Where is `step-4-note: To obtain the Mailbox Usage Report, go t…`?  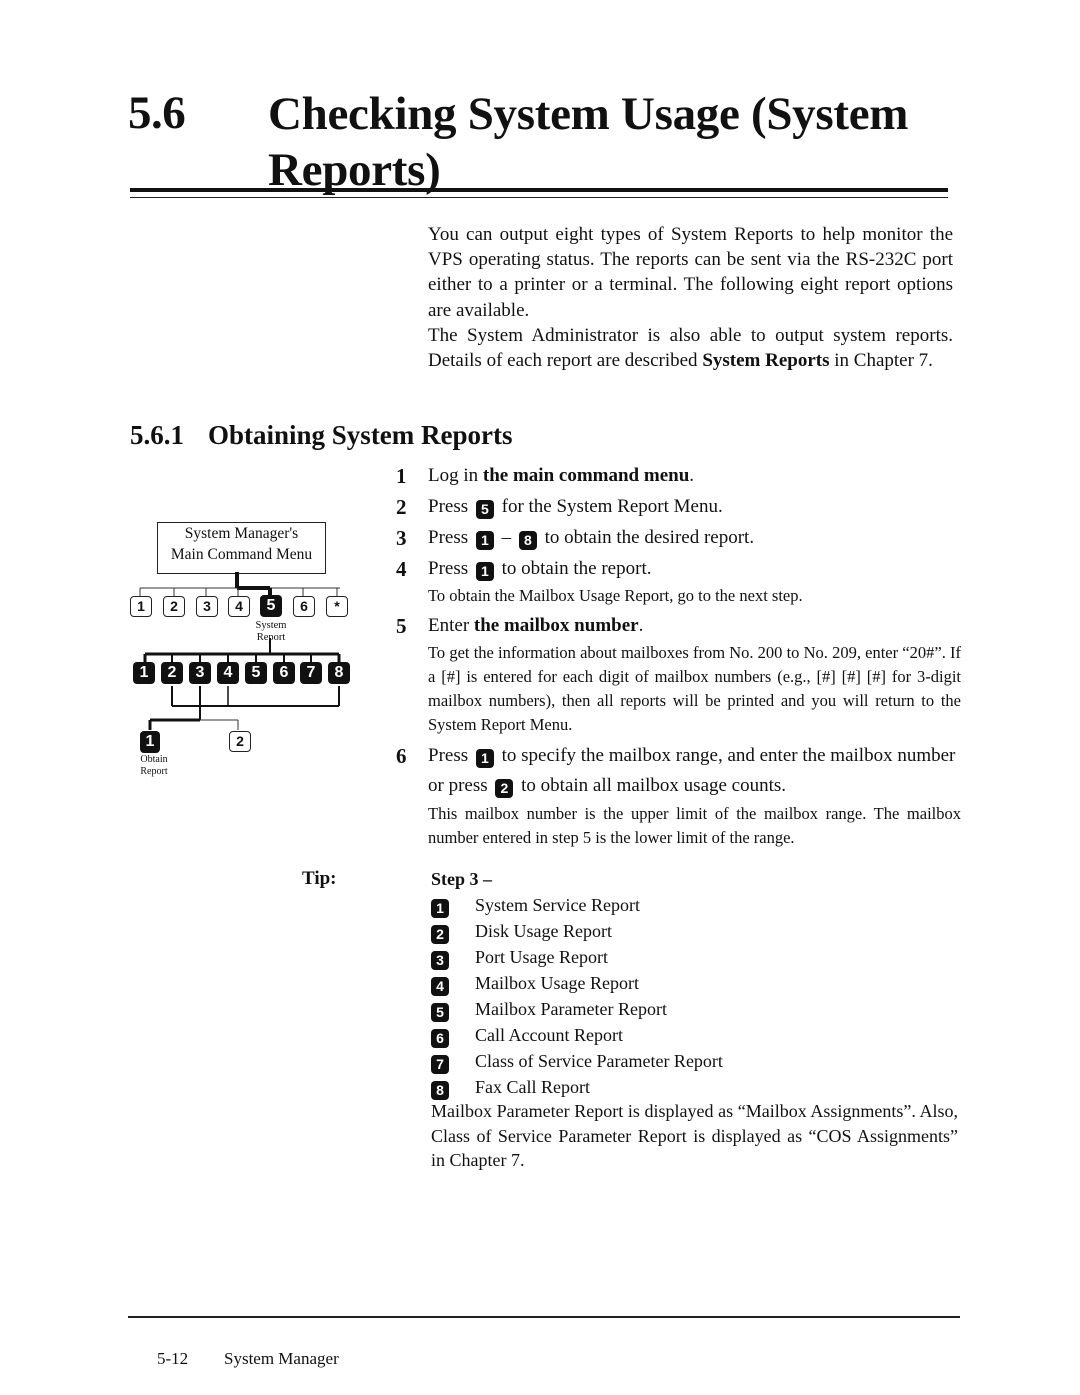
step-4-note: To obtain the Mailbox Usage Report, go t… is located at coordinates (615, 595).